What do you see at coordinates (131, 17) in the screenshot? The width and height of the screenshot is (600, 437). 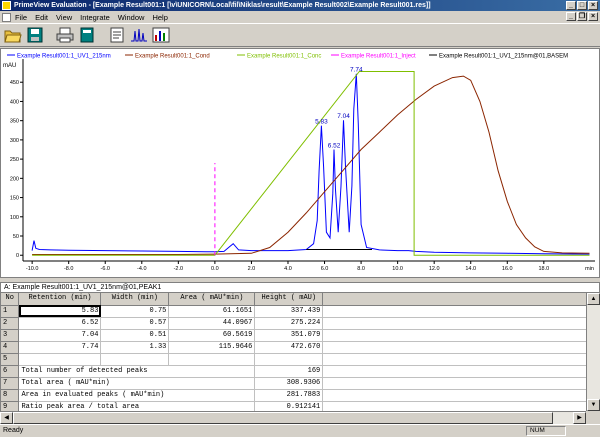 I see `menu-window: Window` at bounding box center [131, 17].